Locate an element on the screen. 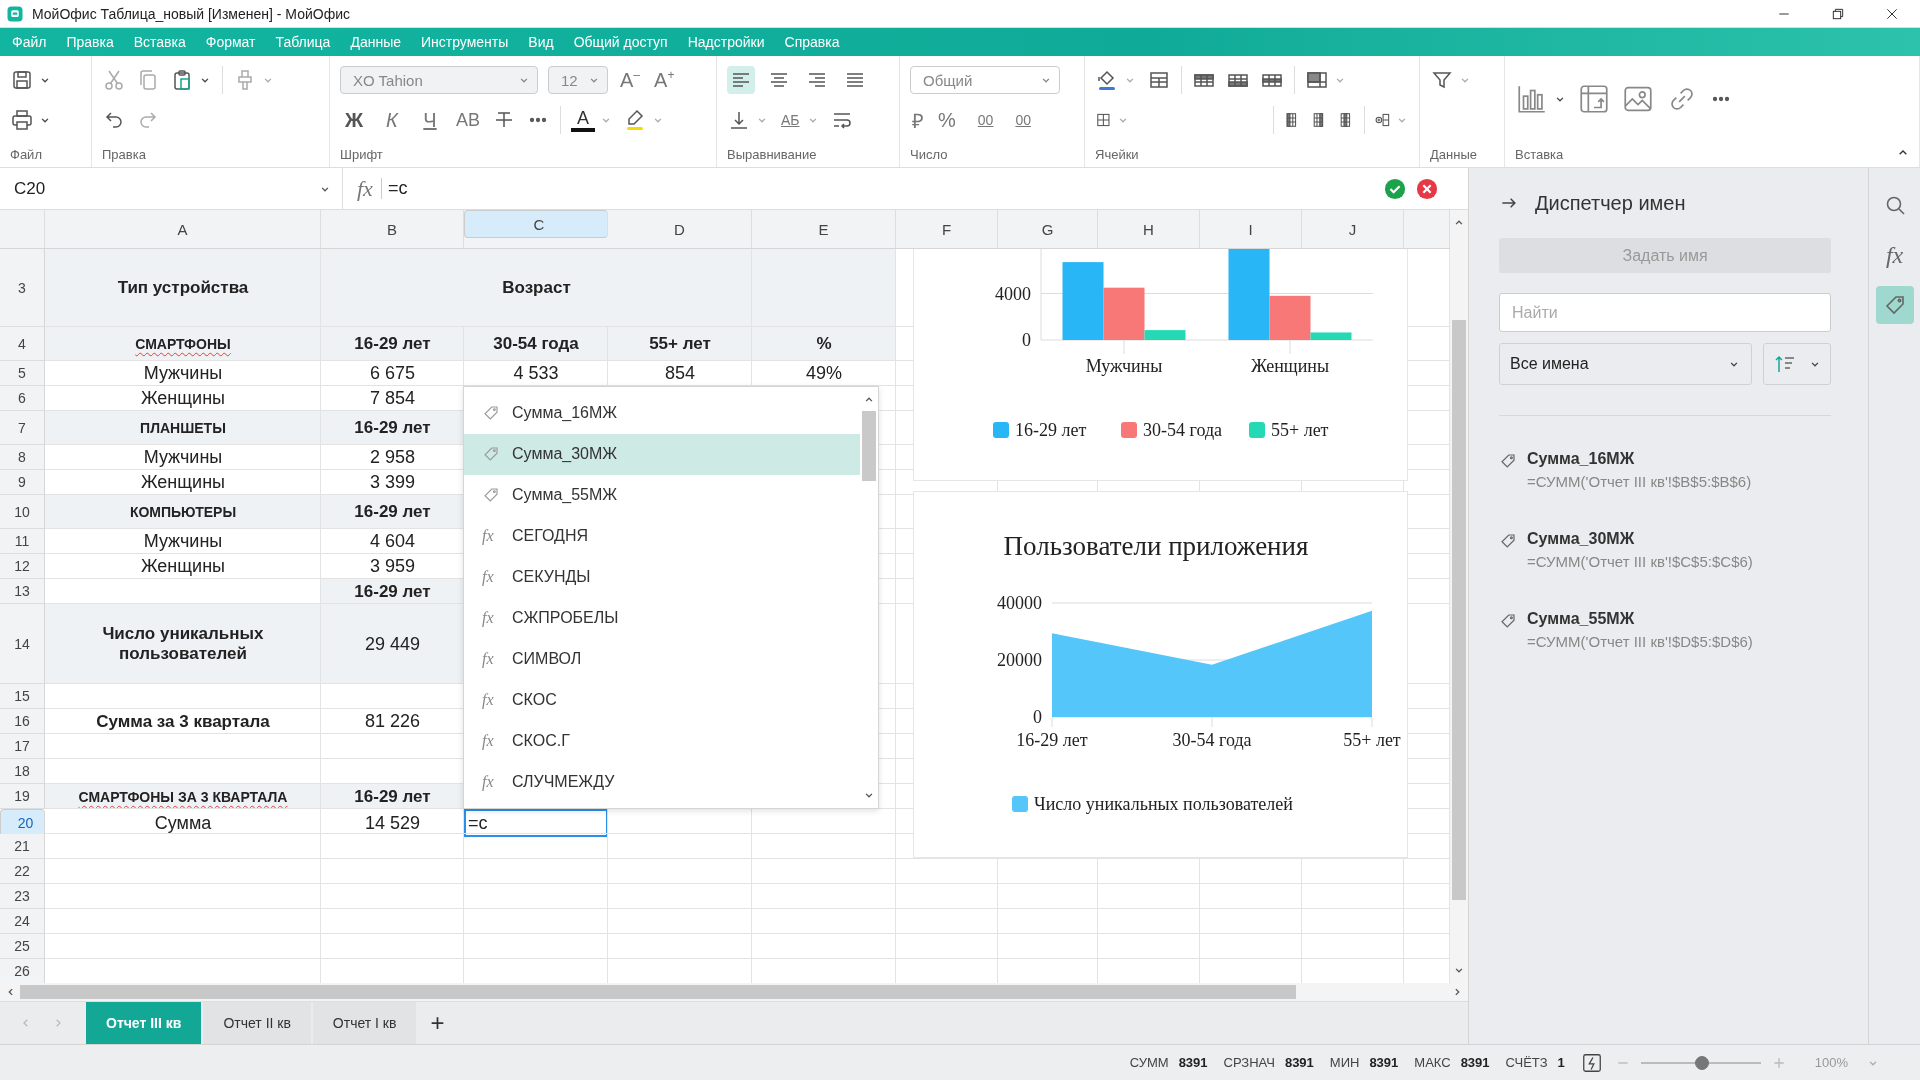  row-header: 24 is located at coordinates (22, 921).